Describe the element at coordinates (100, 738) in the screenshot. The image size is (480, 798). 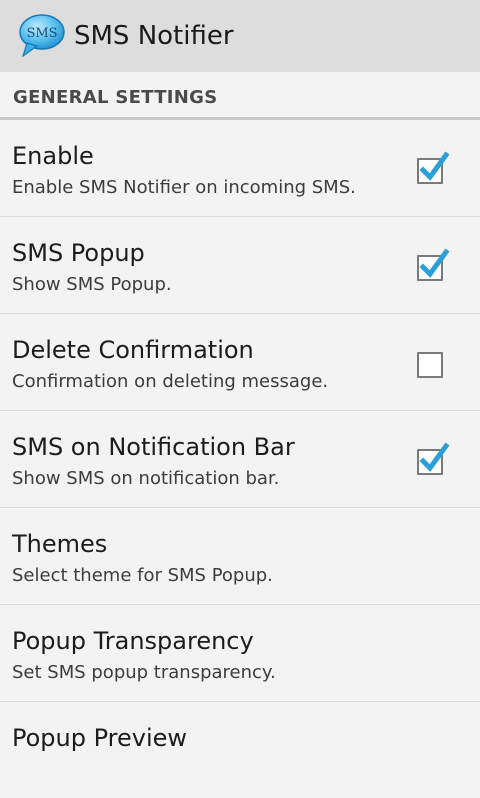
I see `pref-title: Popup Preview` at that location.